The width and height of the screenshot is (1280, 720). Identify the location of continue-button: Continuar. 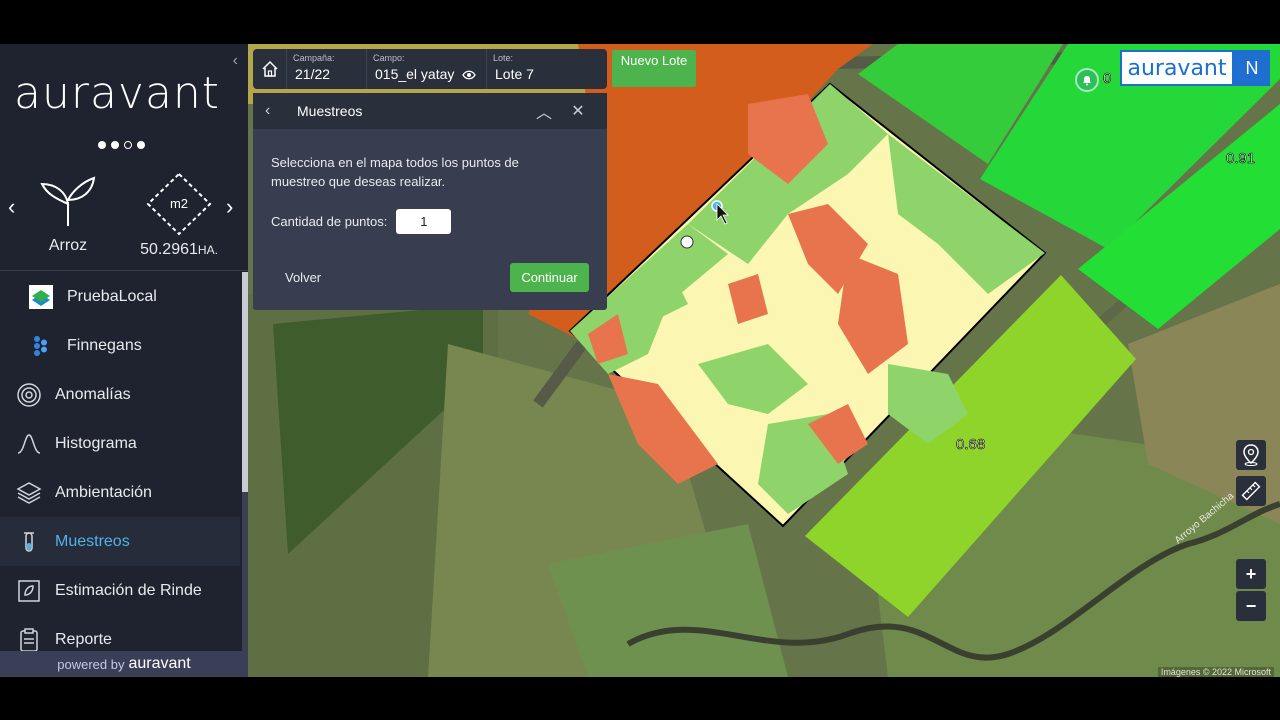
(549, 277).